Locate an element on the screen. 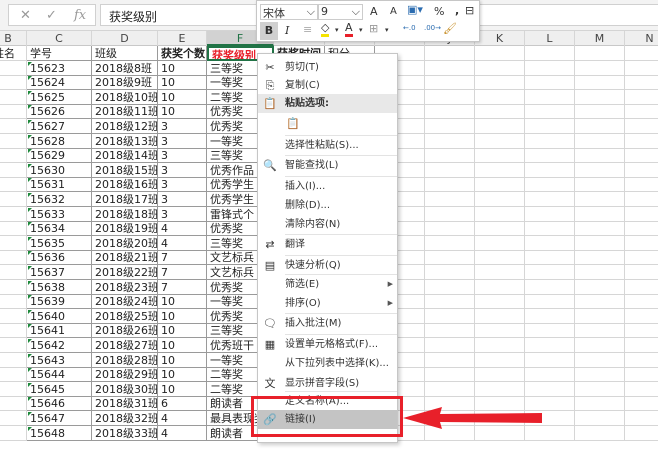 Image resolution: width=658 pixels, height=454 pixels. cell-L9 is located at coordinates (550, 170).